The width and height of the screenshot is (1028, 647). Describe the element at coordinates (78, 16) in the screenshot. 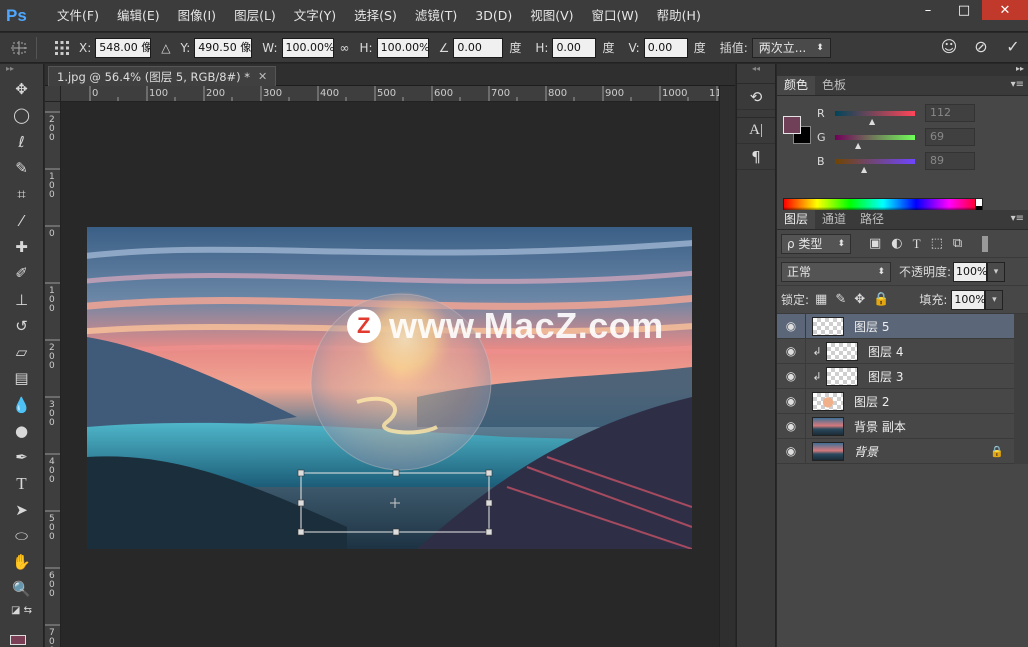

I see `menu-file: 文件(F)` at that location.